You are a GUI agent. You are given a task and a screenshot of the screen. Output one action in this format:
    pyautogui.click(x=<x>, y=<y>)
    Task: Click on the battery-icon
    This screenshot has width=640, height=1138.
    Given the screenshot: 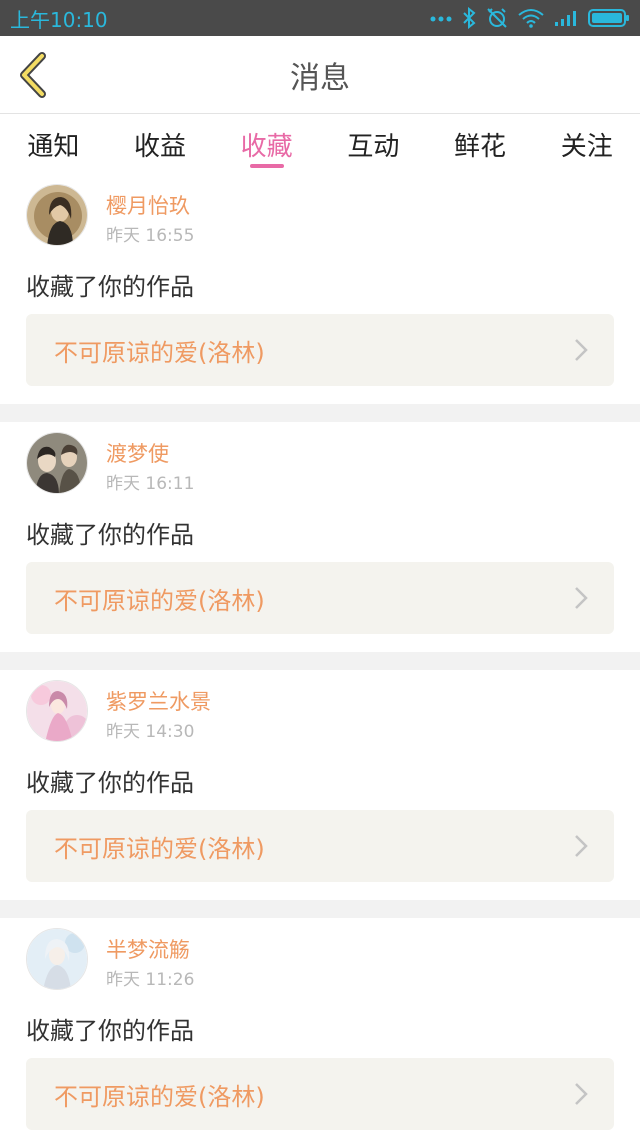 What is the action you would take?
    pyautogui.click(x=608, y=18)
    